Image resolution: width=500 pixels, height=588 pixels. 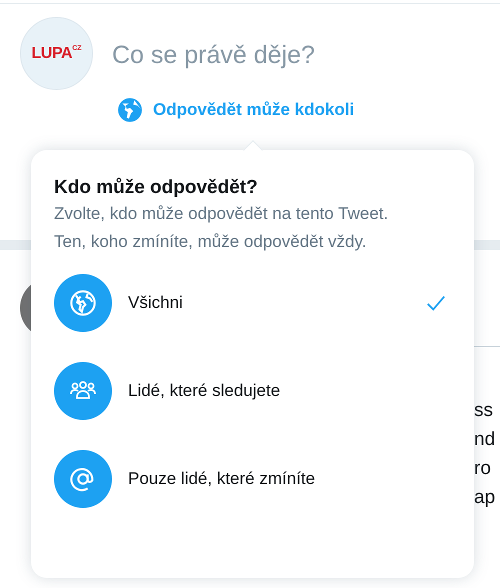 I want to click on tweet-text-fragment: ro, so click(x=483, y=468).